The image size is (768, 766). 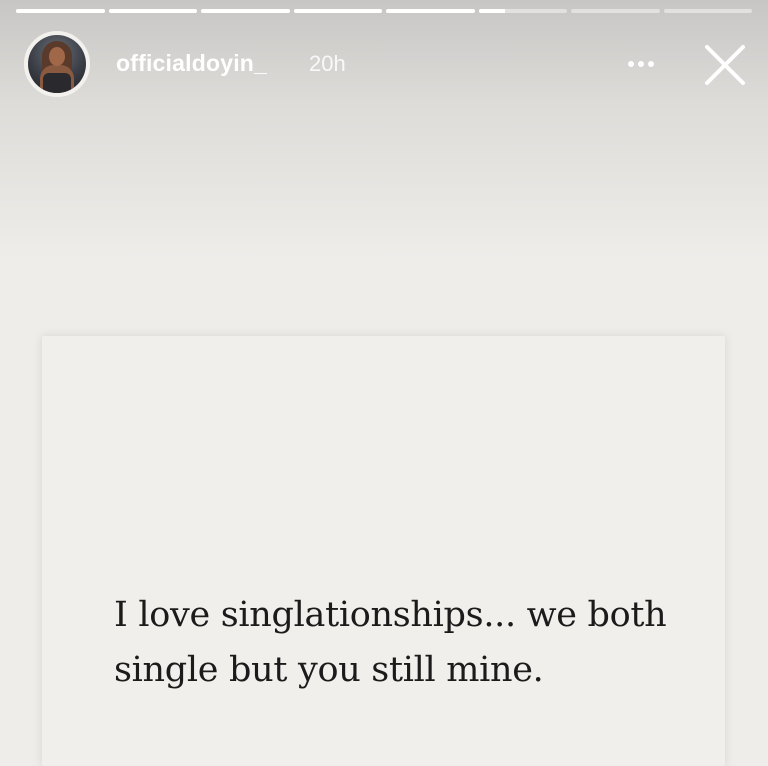 What do you see at coordinates (384, 11) in the screenshot?
I see `story-progress-bar` at bounding box center [384, 11].